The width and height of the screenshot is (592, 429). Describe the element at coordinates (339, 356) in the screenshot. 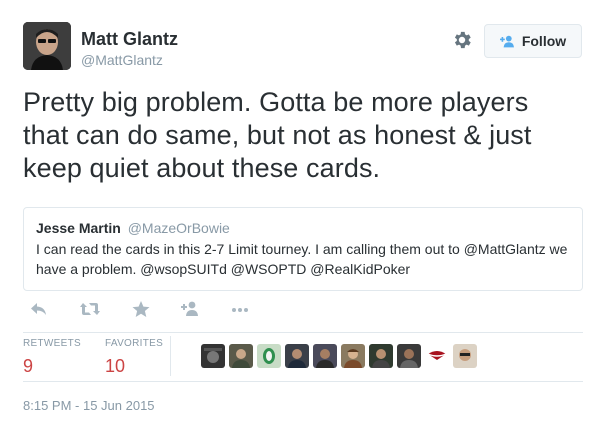

I see `favoriters-avatars` at that location.